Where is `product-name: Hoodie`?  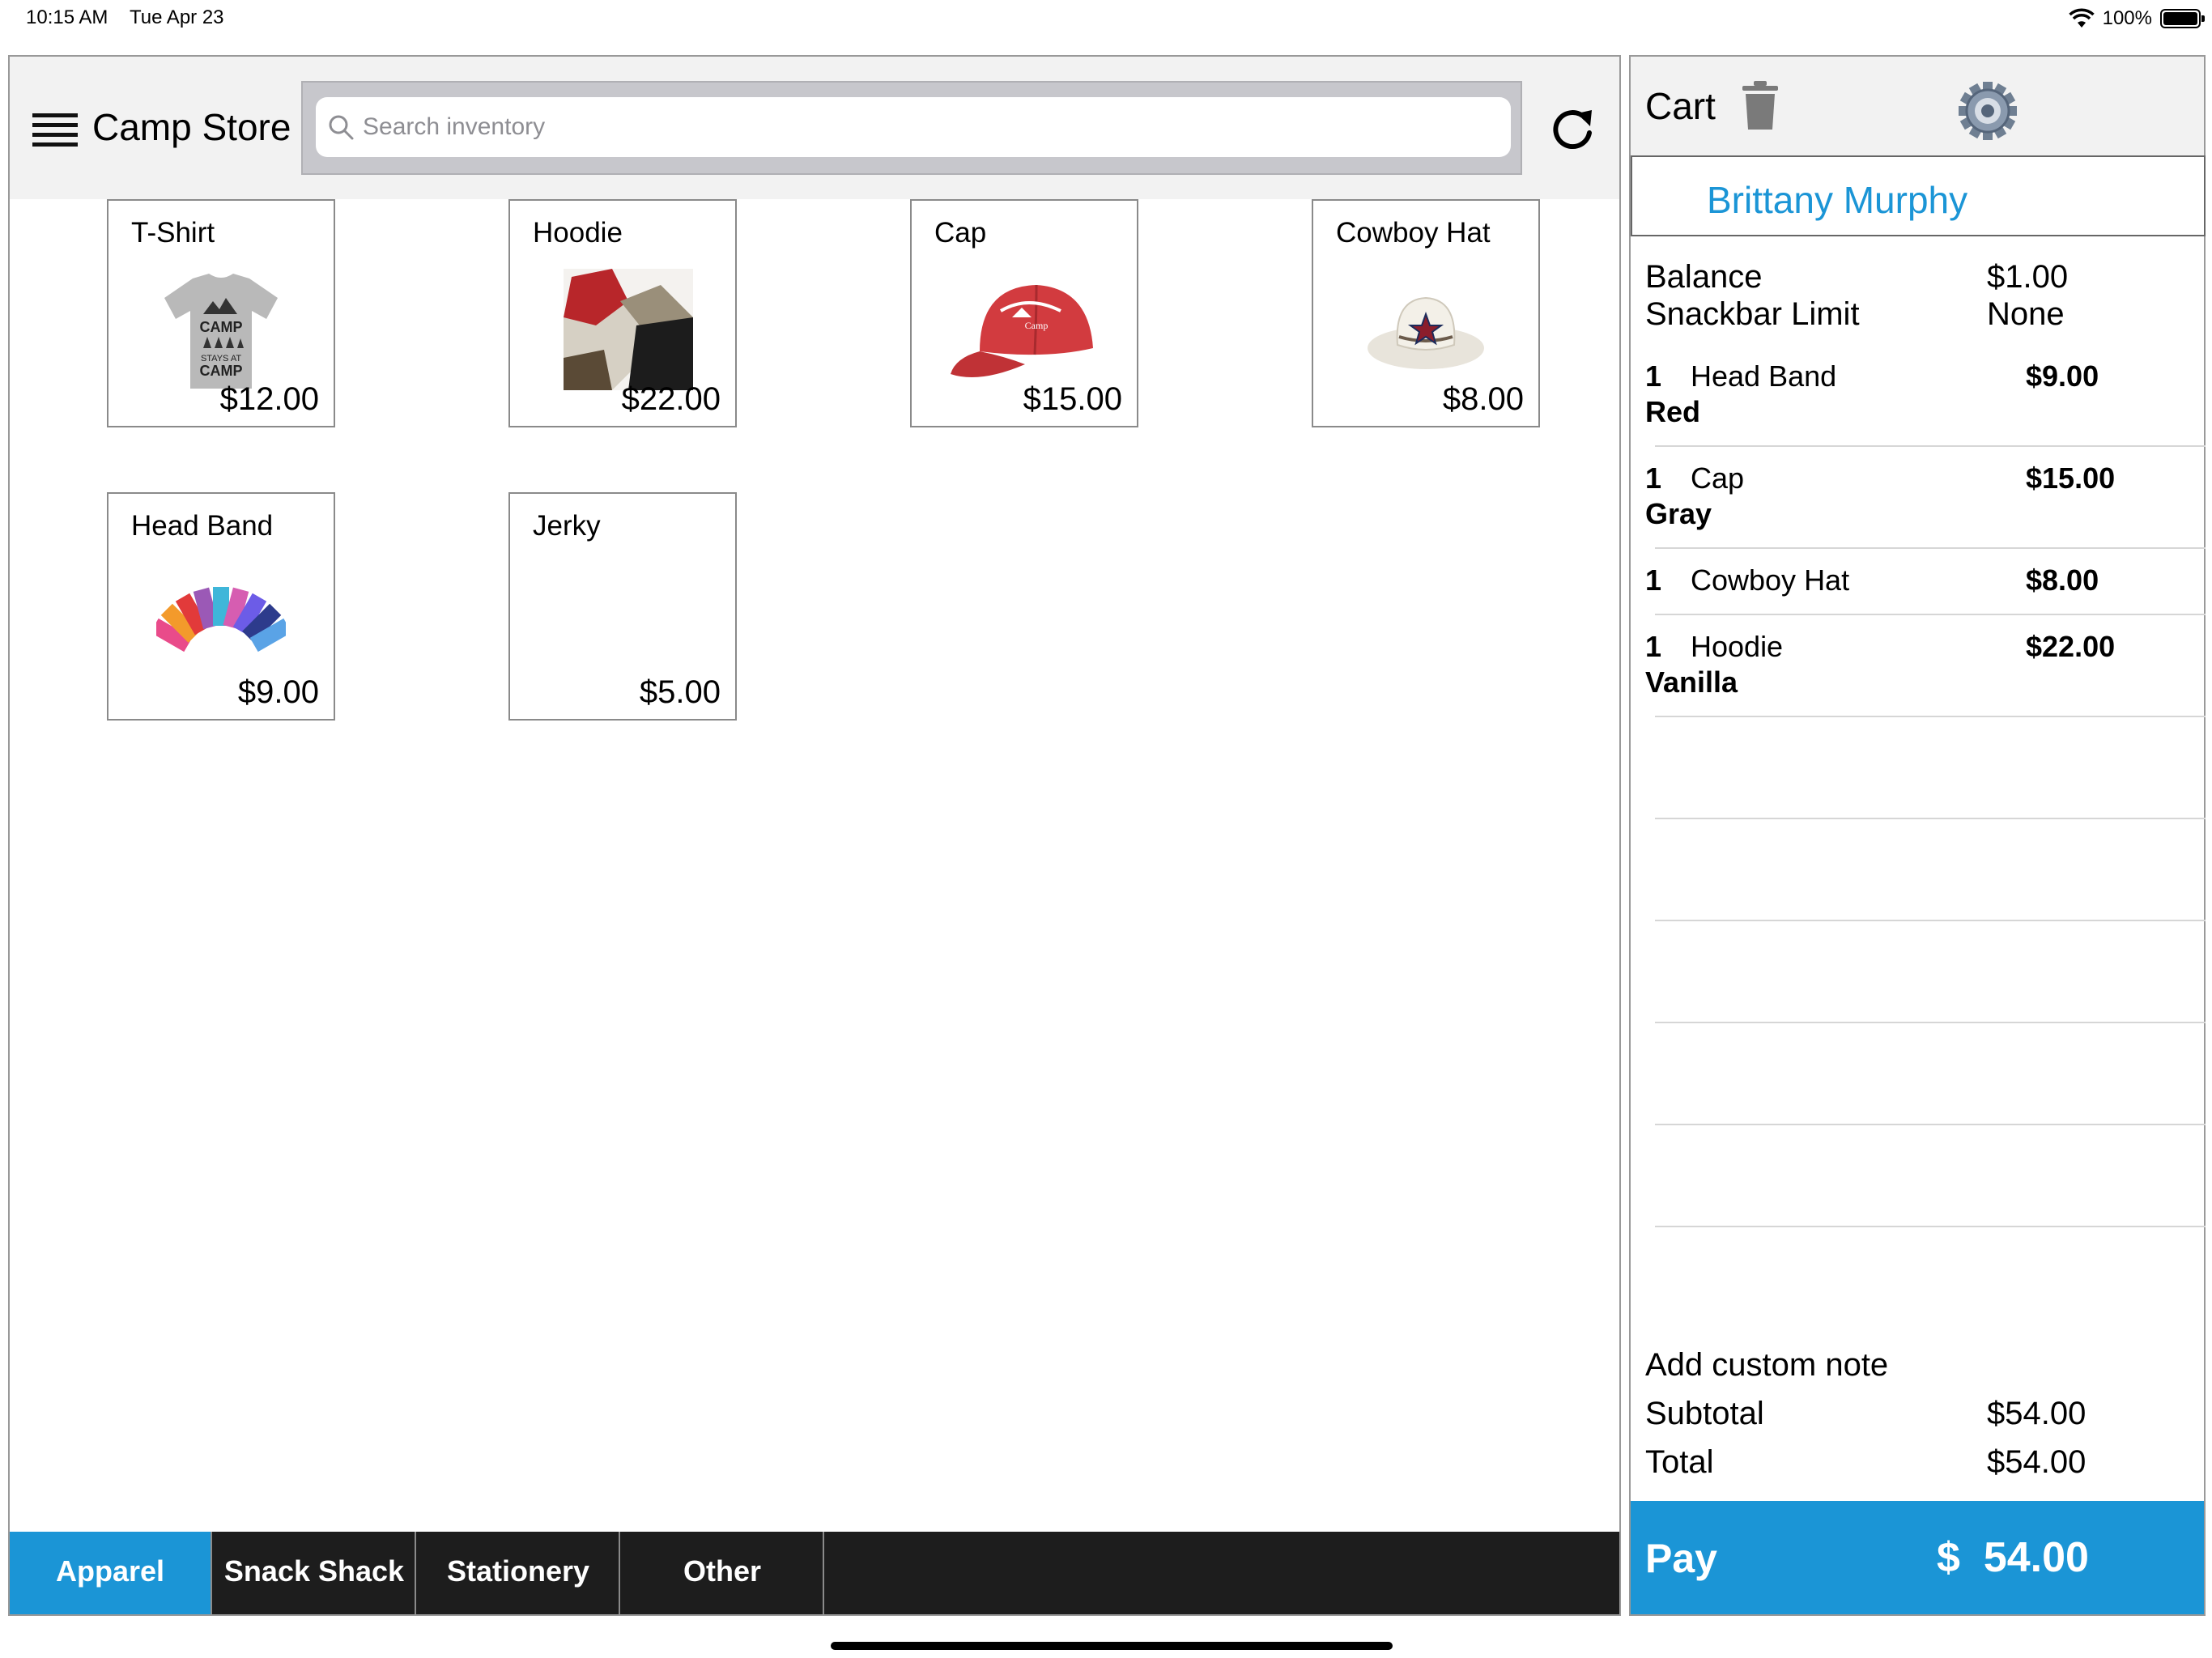
product-name: Hoodie is located at coordinates (578, 233).